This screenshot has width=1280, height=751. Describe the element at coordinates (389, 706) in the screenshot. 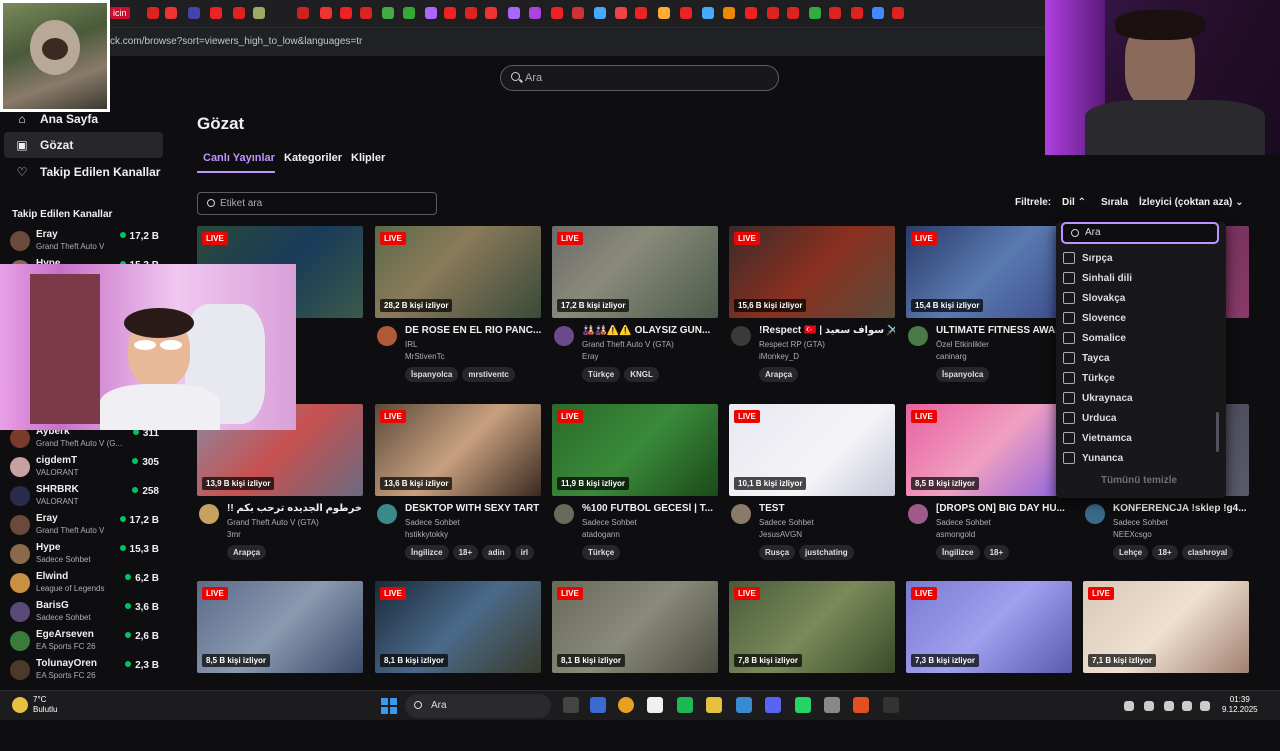

I see `windows-start-icon` at that location.